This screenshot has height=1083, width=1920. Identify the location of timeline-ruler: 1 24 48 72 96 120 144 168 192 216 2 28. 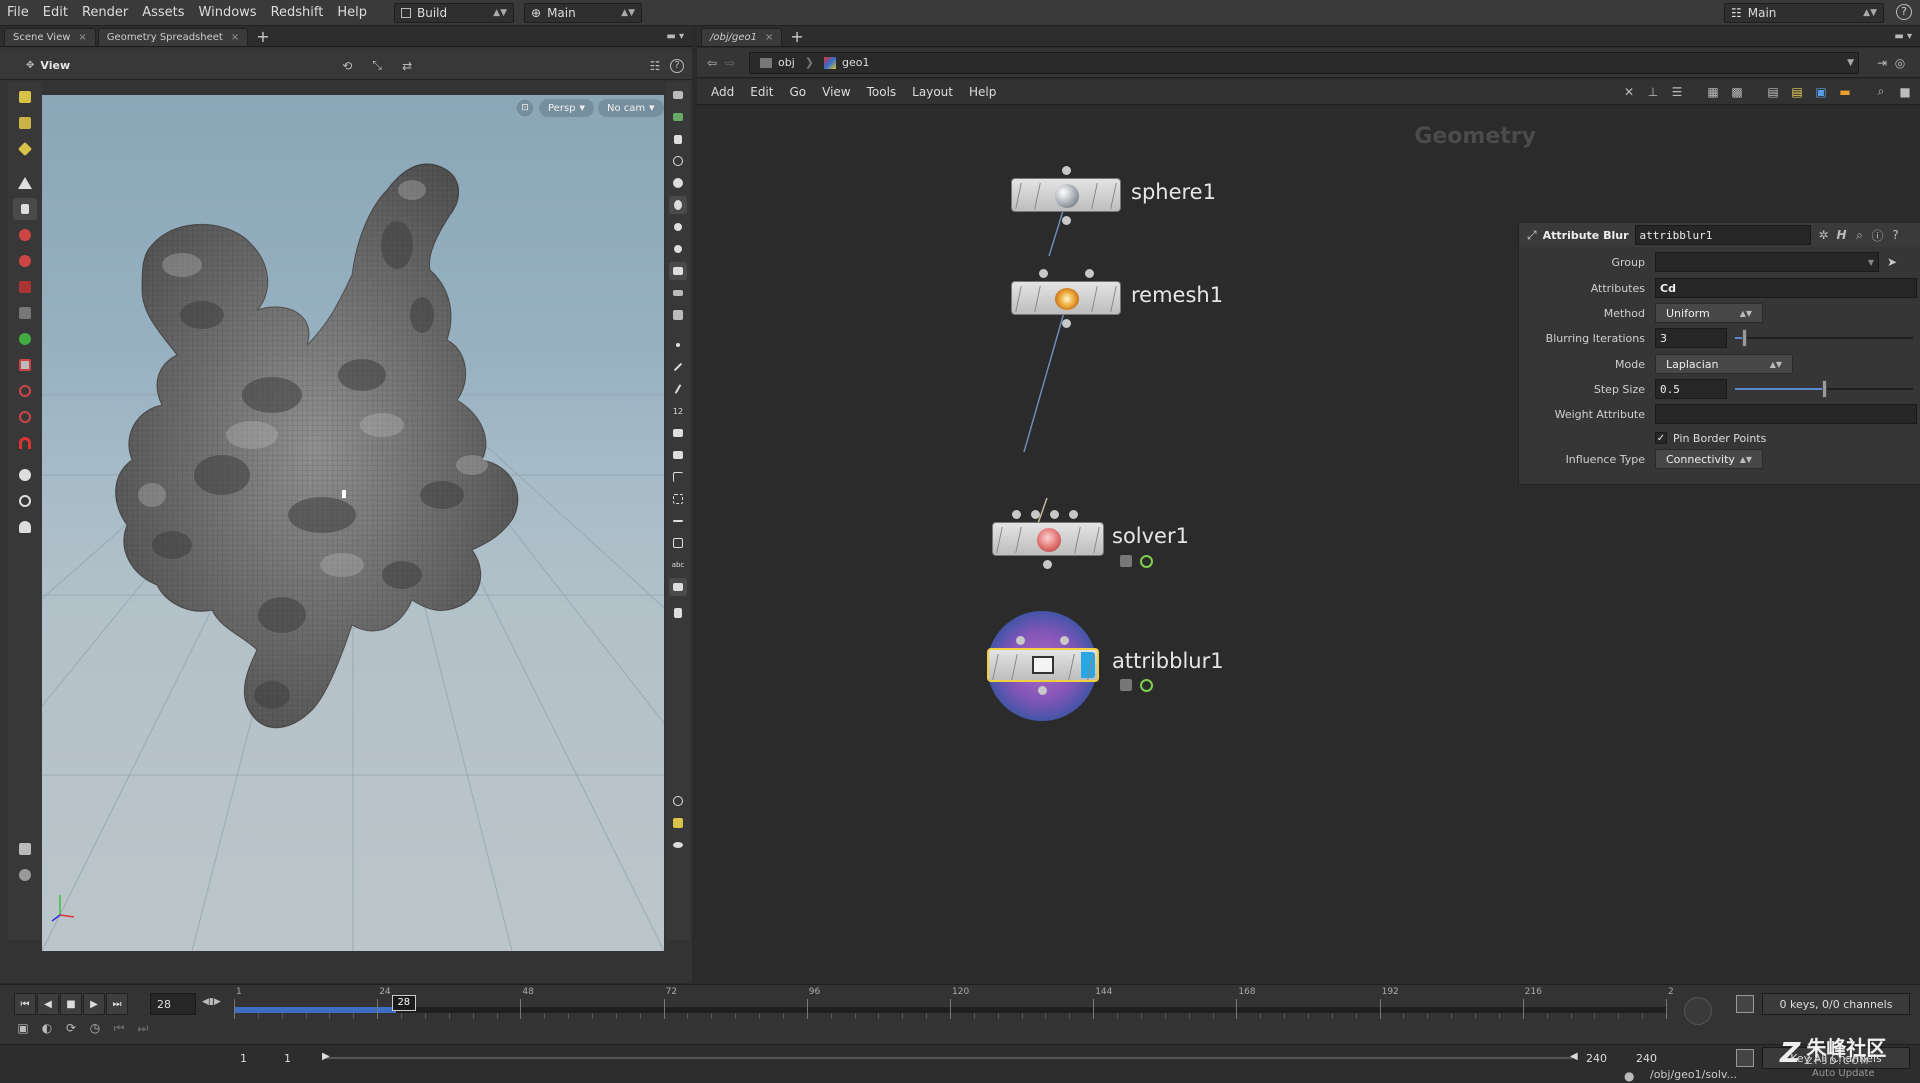
(954, 1004).